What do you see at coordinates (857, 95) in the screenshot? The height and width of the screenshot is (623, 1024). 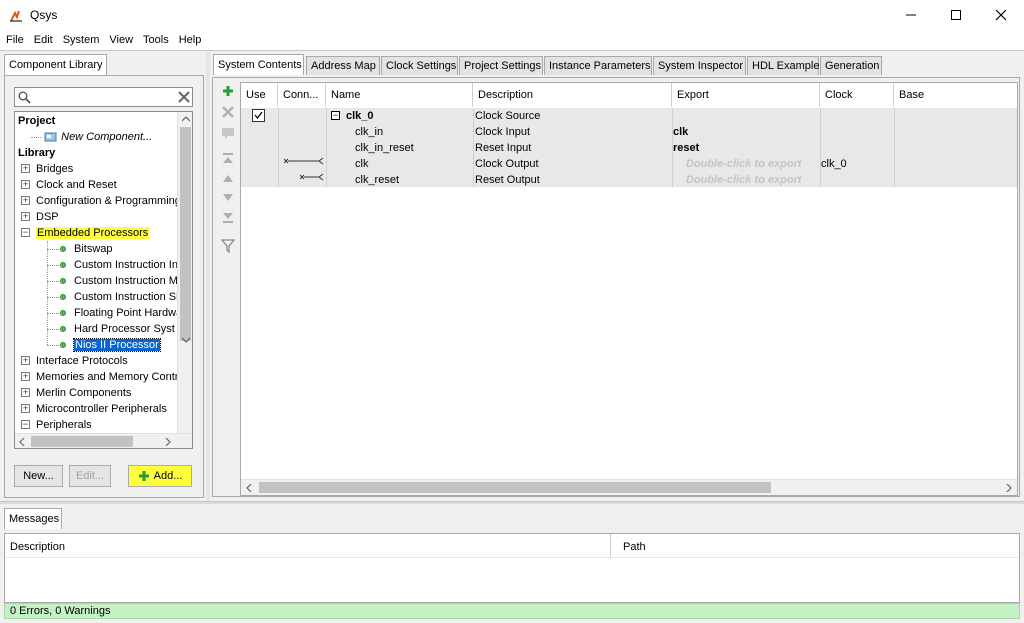 I see `col-clock: Clock` at bounding box center [857, 95].